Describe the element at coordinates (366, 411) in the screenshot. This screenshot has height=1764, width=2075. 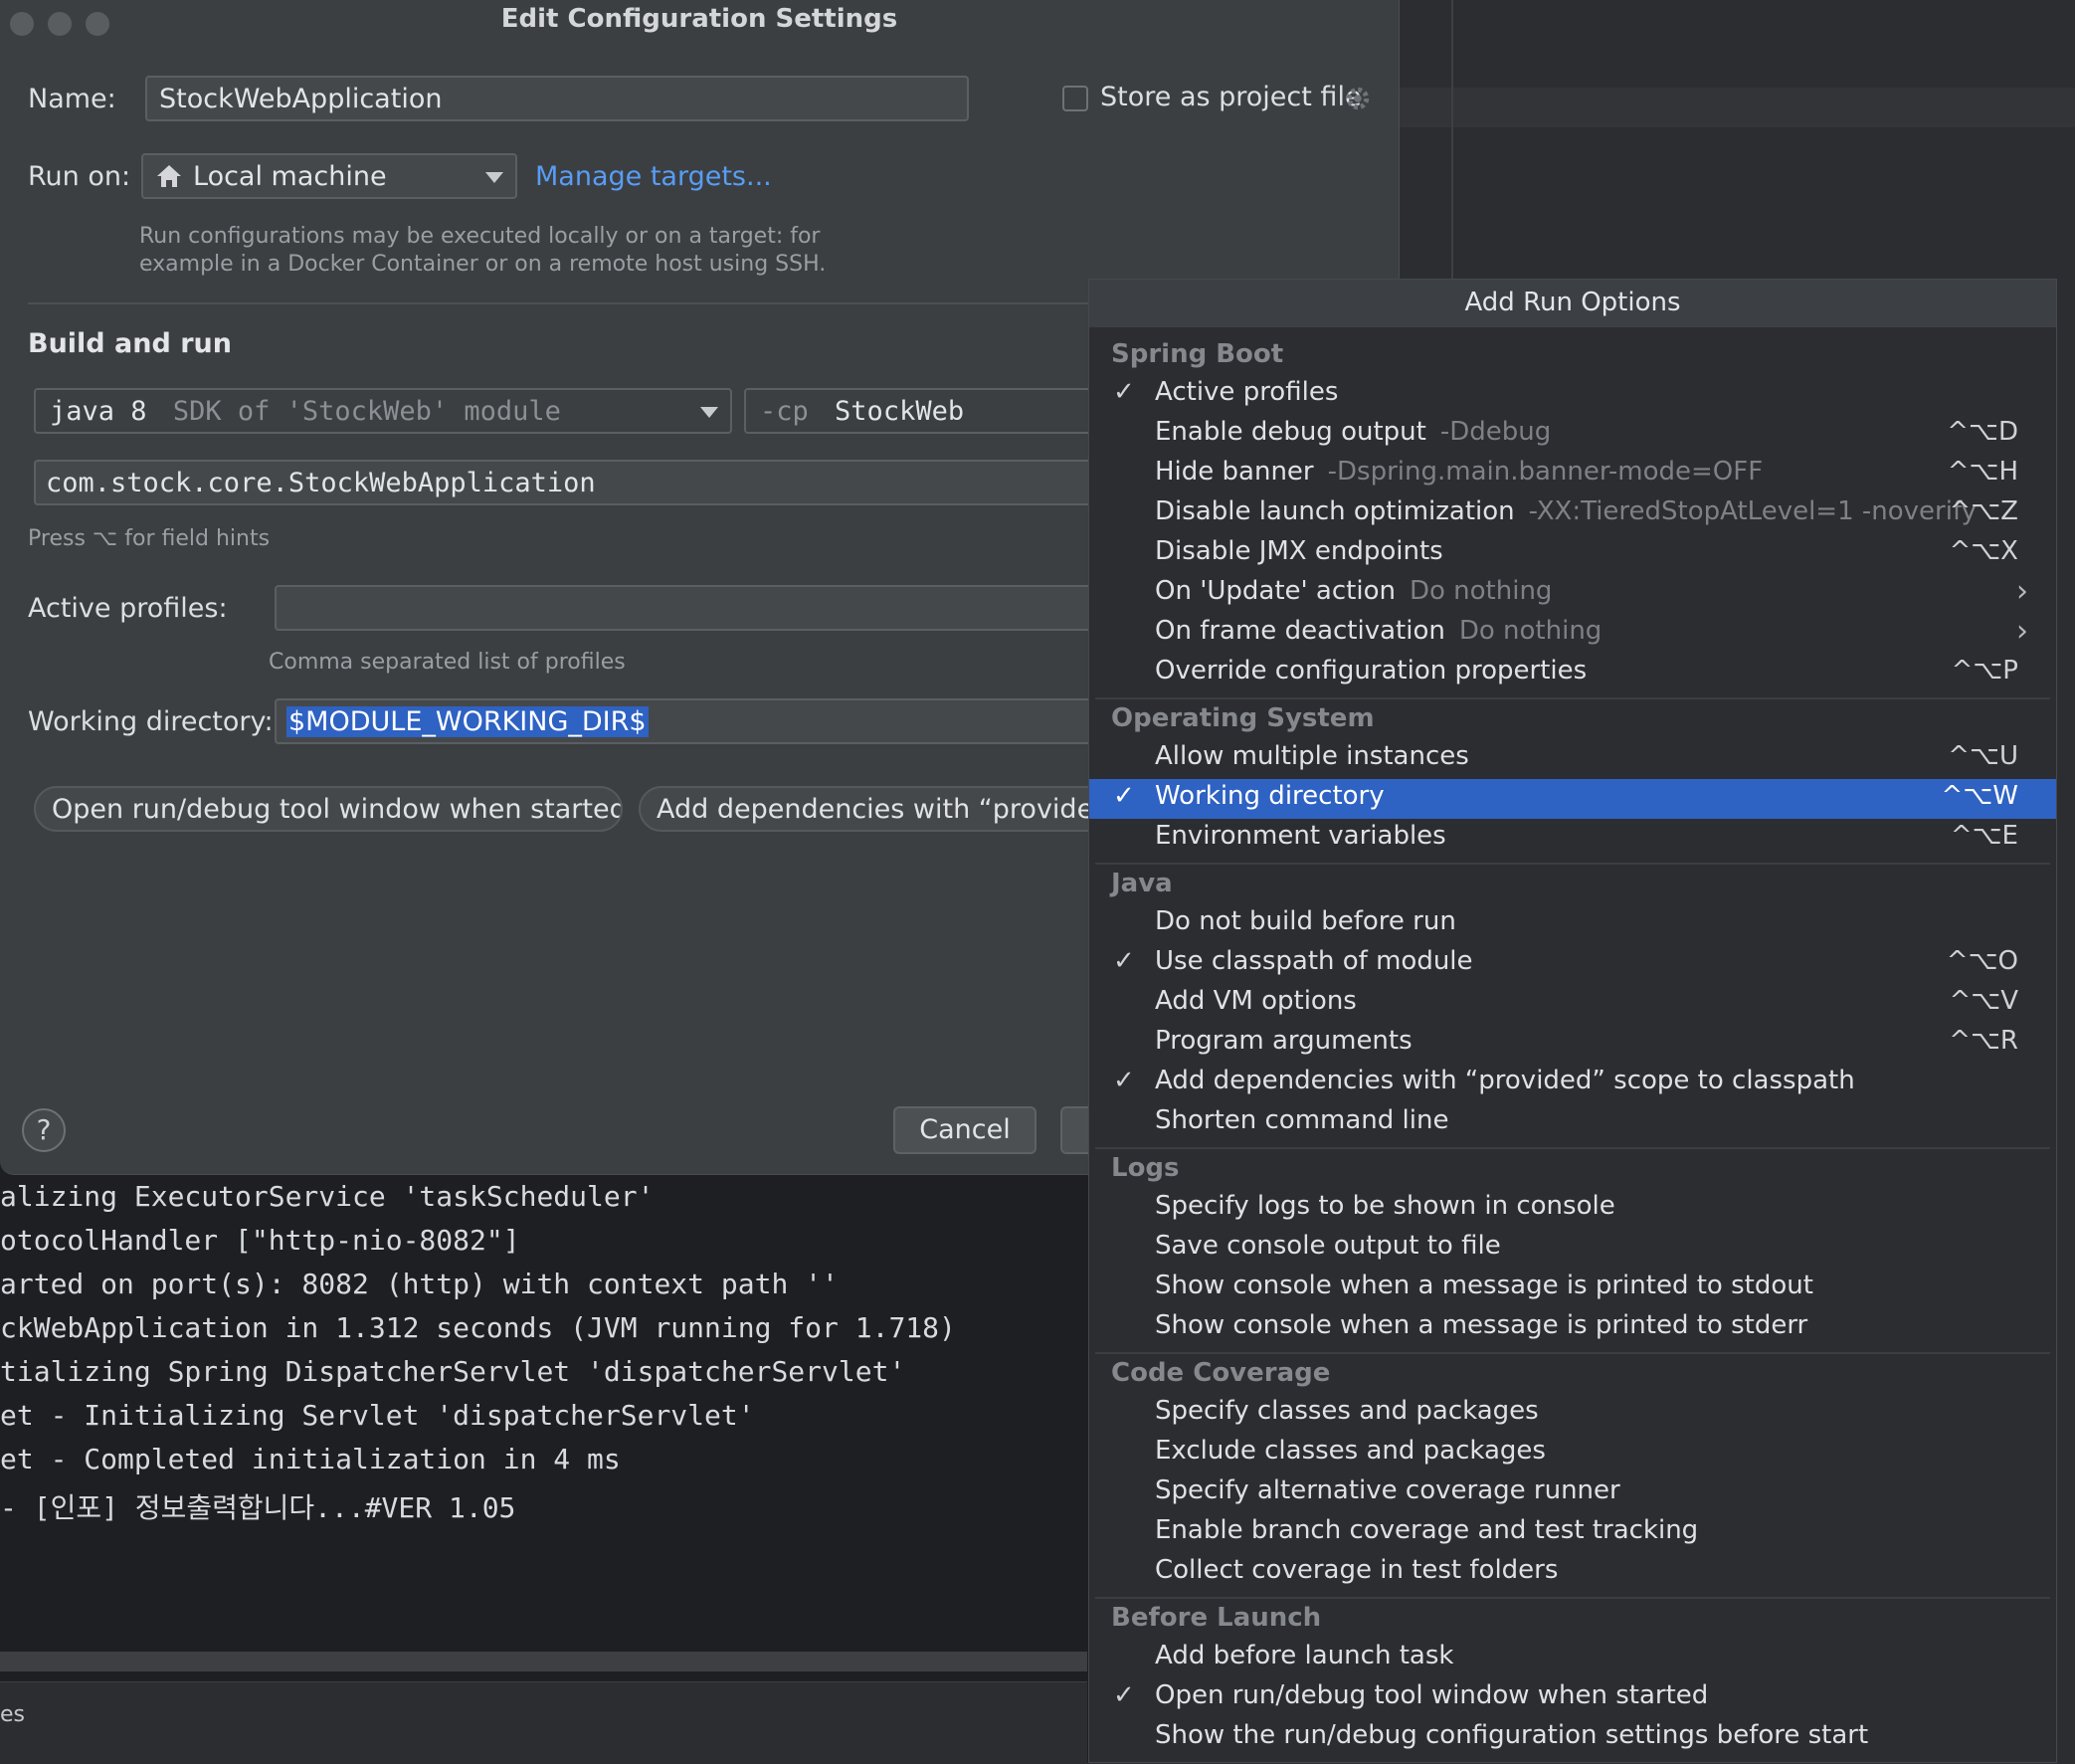
I see `sdk-module-text: SDK of 'StockWeb' module` at that location.